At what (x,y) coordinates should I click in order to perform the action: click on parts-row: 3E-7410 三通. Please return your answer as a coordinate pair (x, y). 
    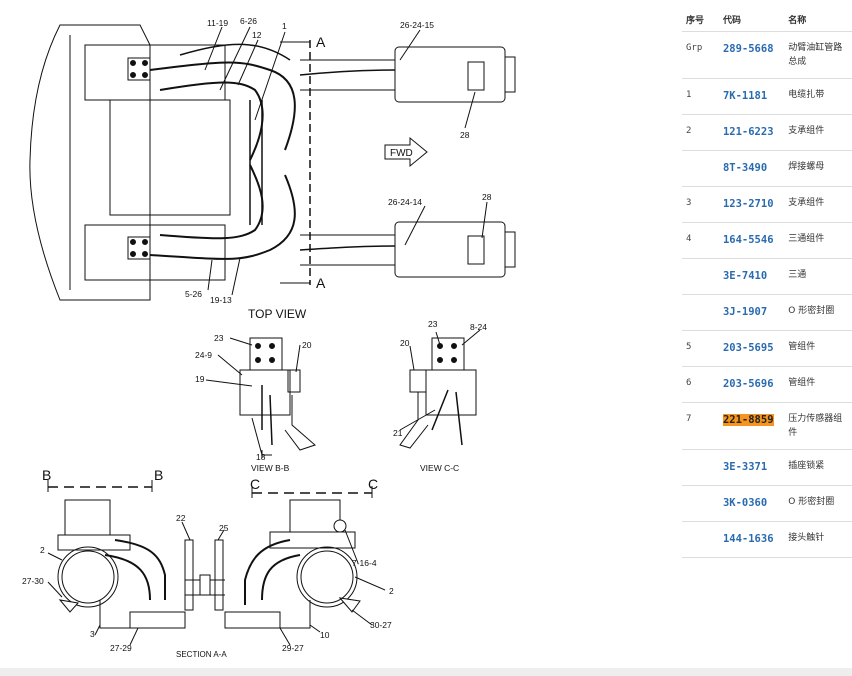
    Looking at the image, I should click on (767, 276).